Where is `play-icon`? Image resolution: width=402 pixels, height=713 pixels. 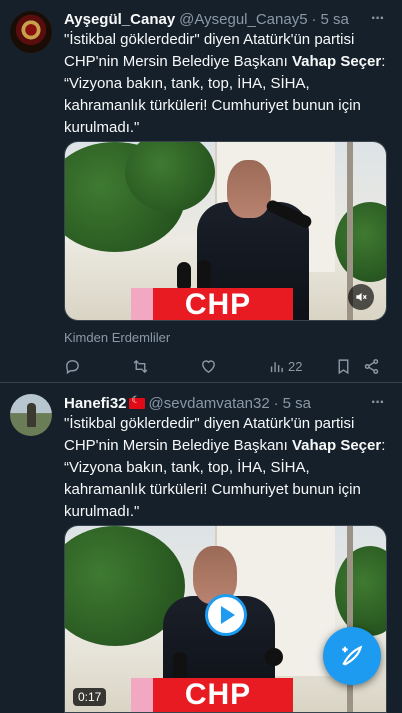
play-icon is located at coordinates (228, 615).